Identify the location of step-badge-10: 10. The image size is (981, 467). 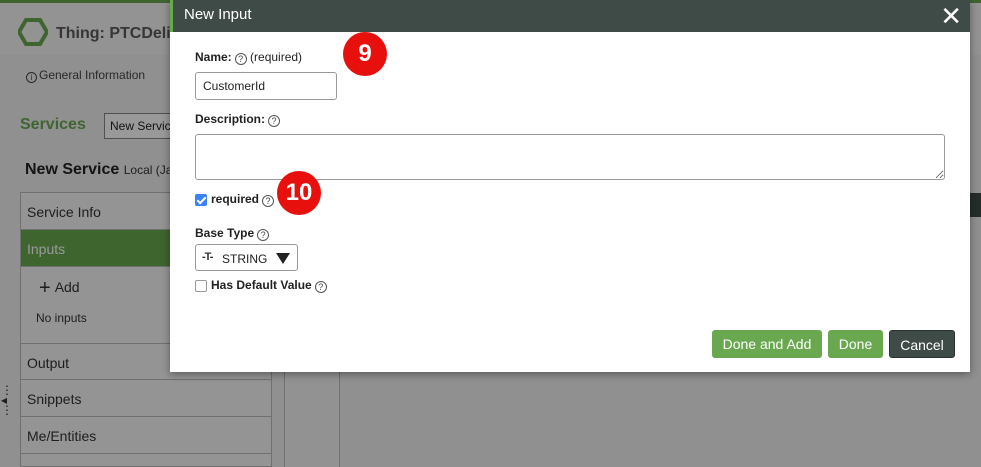
(299, 193).